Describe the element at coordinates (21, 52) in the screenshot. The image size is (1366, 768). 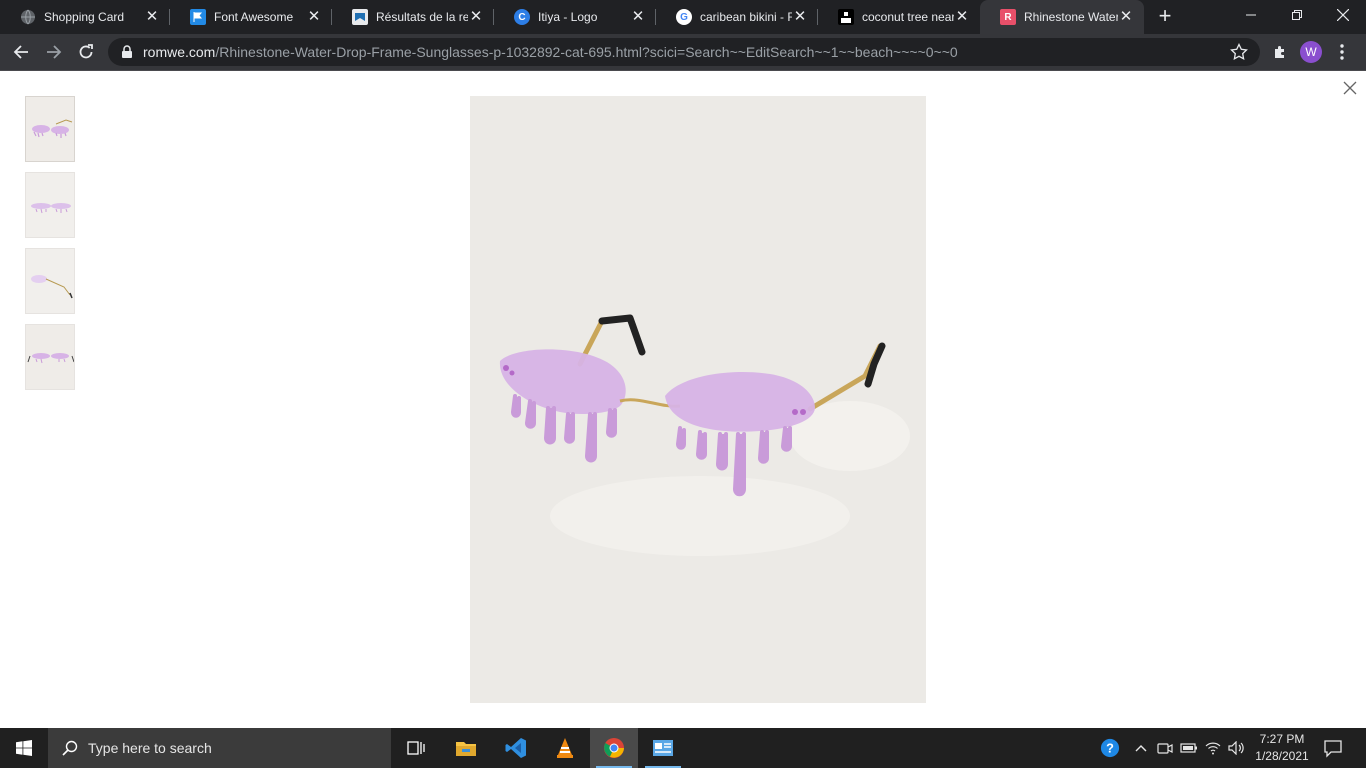
I see `back-icon` at that location.